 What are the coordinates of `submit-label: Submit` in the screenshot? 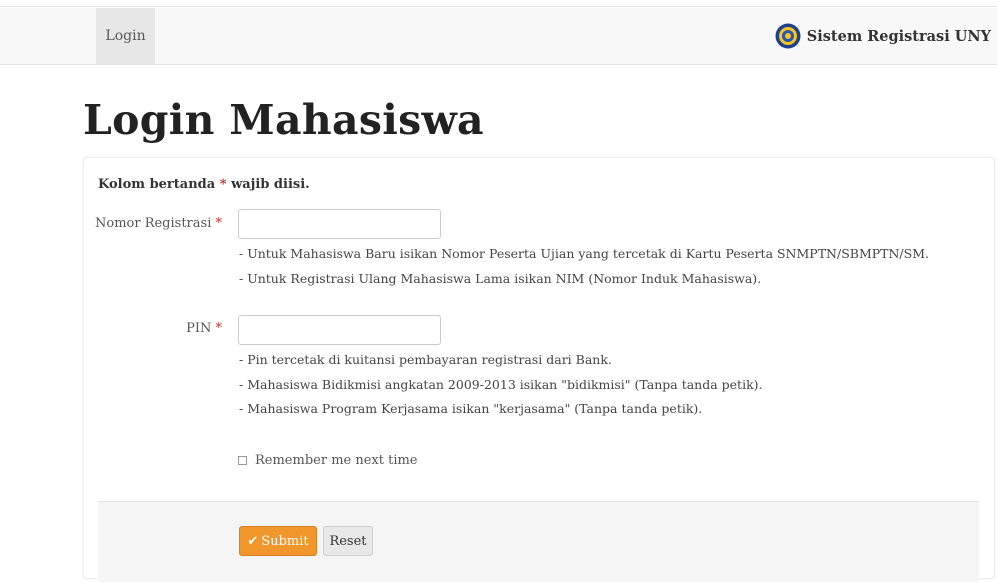 It's located at (285, 541).